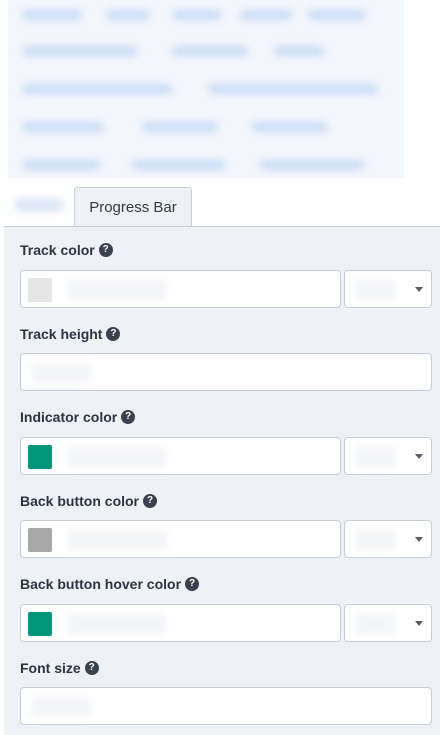 This screenshot has width=440, height=735. I want to click on back-button-hover-color-select, so click(388, 623).